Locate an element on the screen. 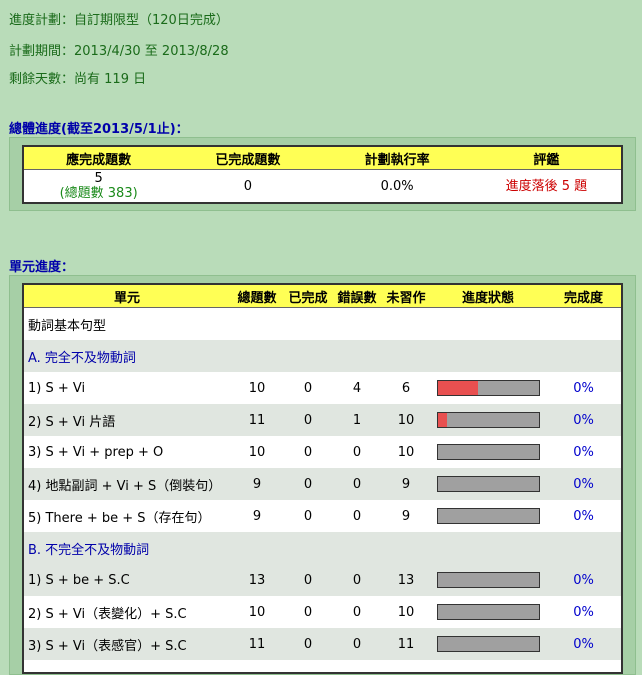 Image resolution: width=642 pixels, height=675 pixels. unit-label: 1) S + Vi is located at coordinates (127, 388).